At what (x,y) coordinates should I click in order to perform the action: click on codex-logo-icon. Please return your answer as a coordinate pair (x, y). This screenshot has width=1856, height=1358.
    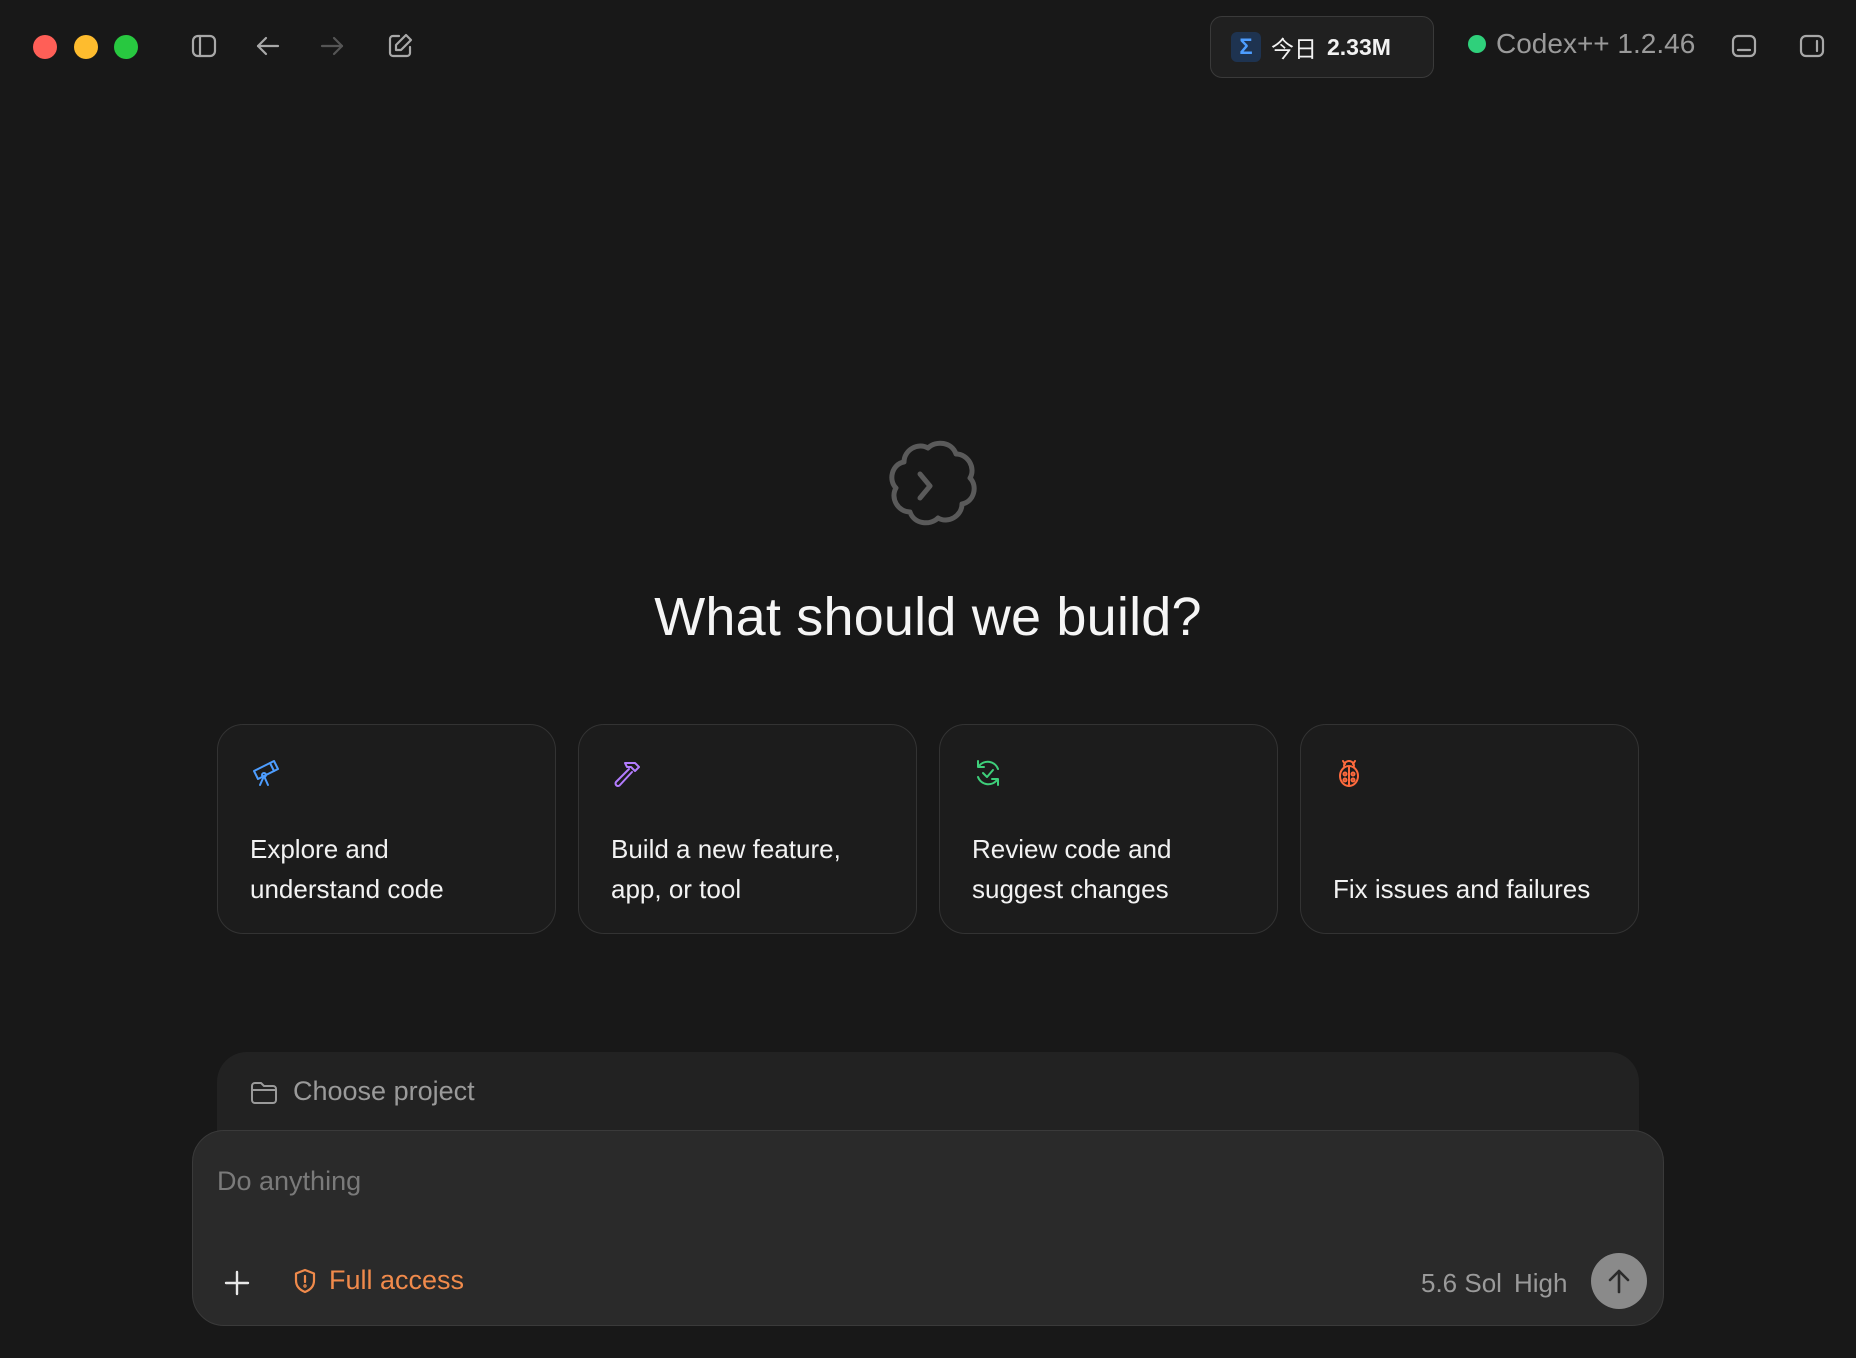
    Looking at the image, I should click on (928, 486).